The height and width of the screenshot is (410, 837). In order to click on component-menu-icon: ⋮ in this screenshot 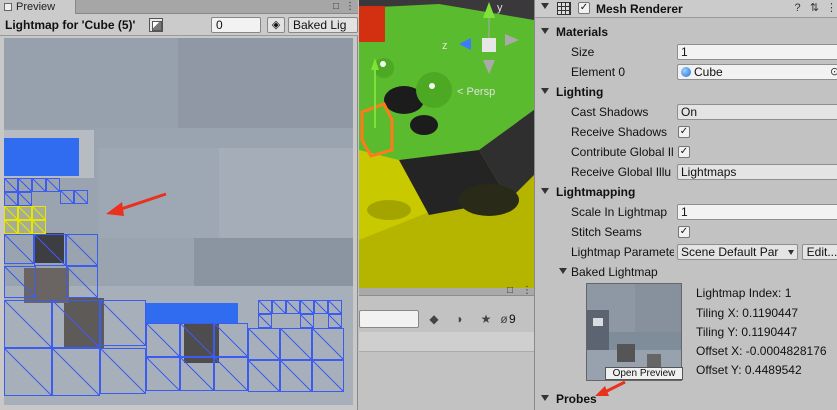, I will do `click(831, 8)`.